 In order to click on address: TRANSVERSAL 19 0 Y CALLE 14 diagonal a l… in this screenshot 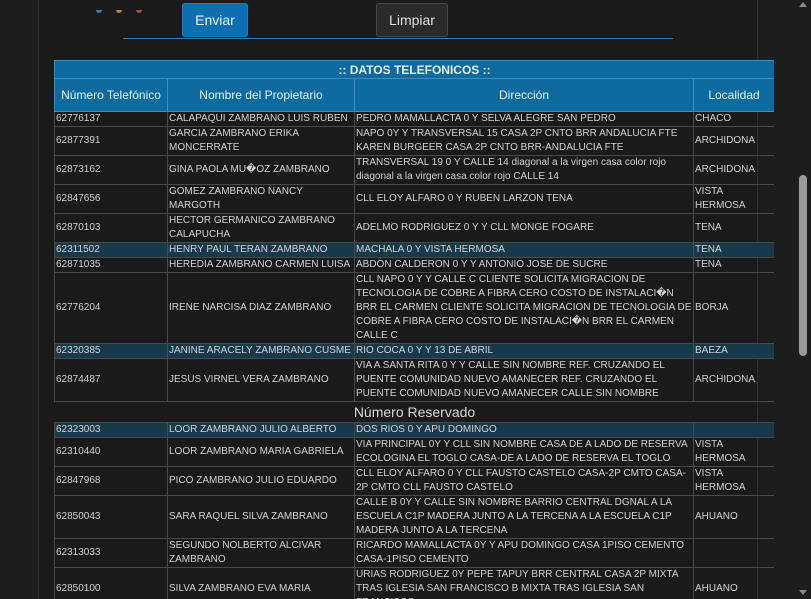, I will do `click(524, 170)`.